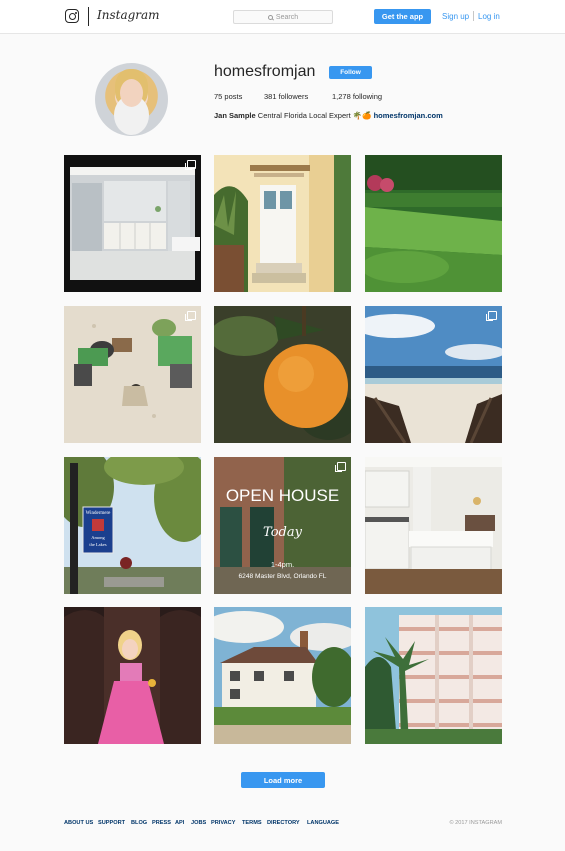 The height and width of the screenshot is (851, 565). I want to click on post-tile-lawn, so click(433, 223).